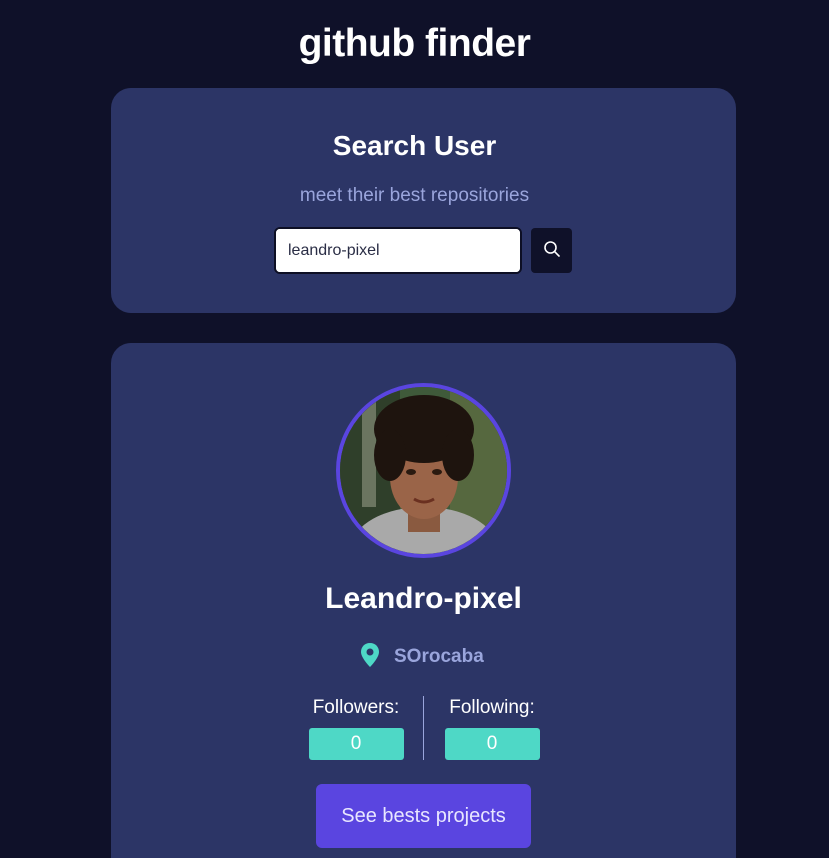  I want to click on following-label: Following:, so click(492, 707).